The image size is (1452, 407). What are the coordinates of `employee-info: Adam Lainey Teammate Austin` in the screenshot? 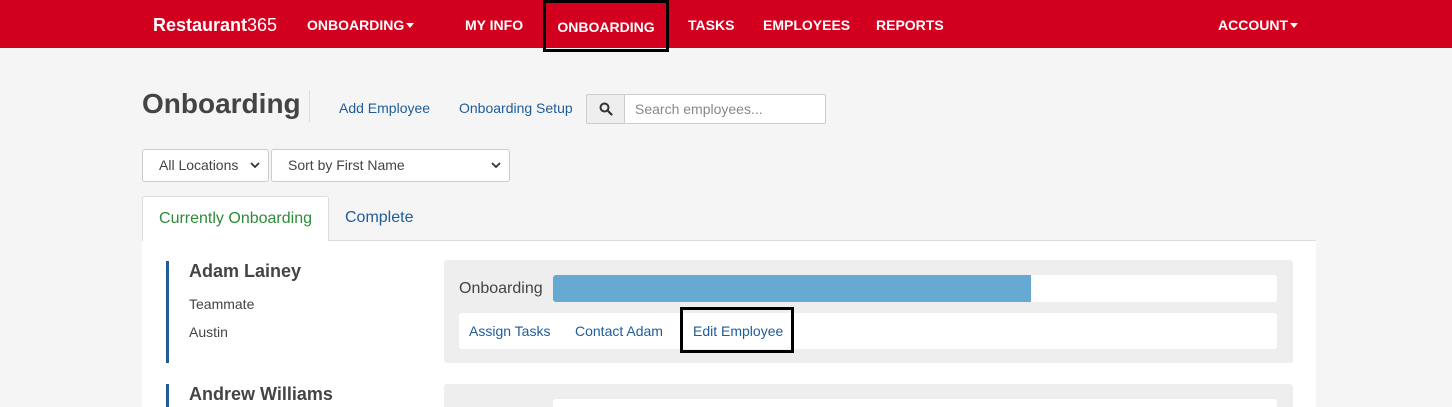 It's located at (233, 312).